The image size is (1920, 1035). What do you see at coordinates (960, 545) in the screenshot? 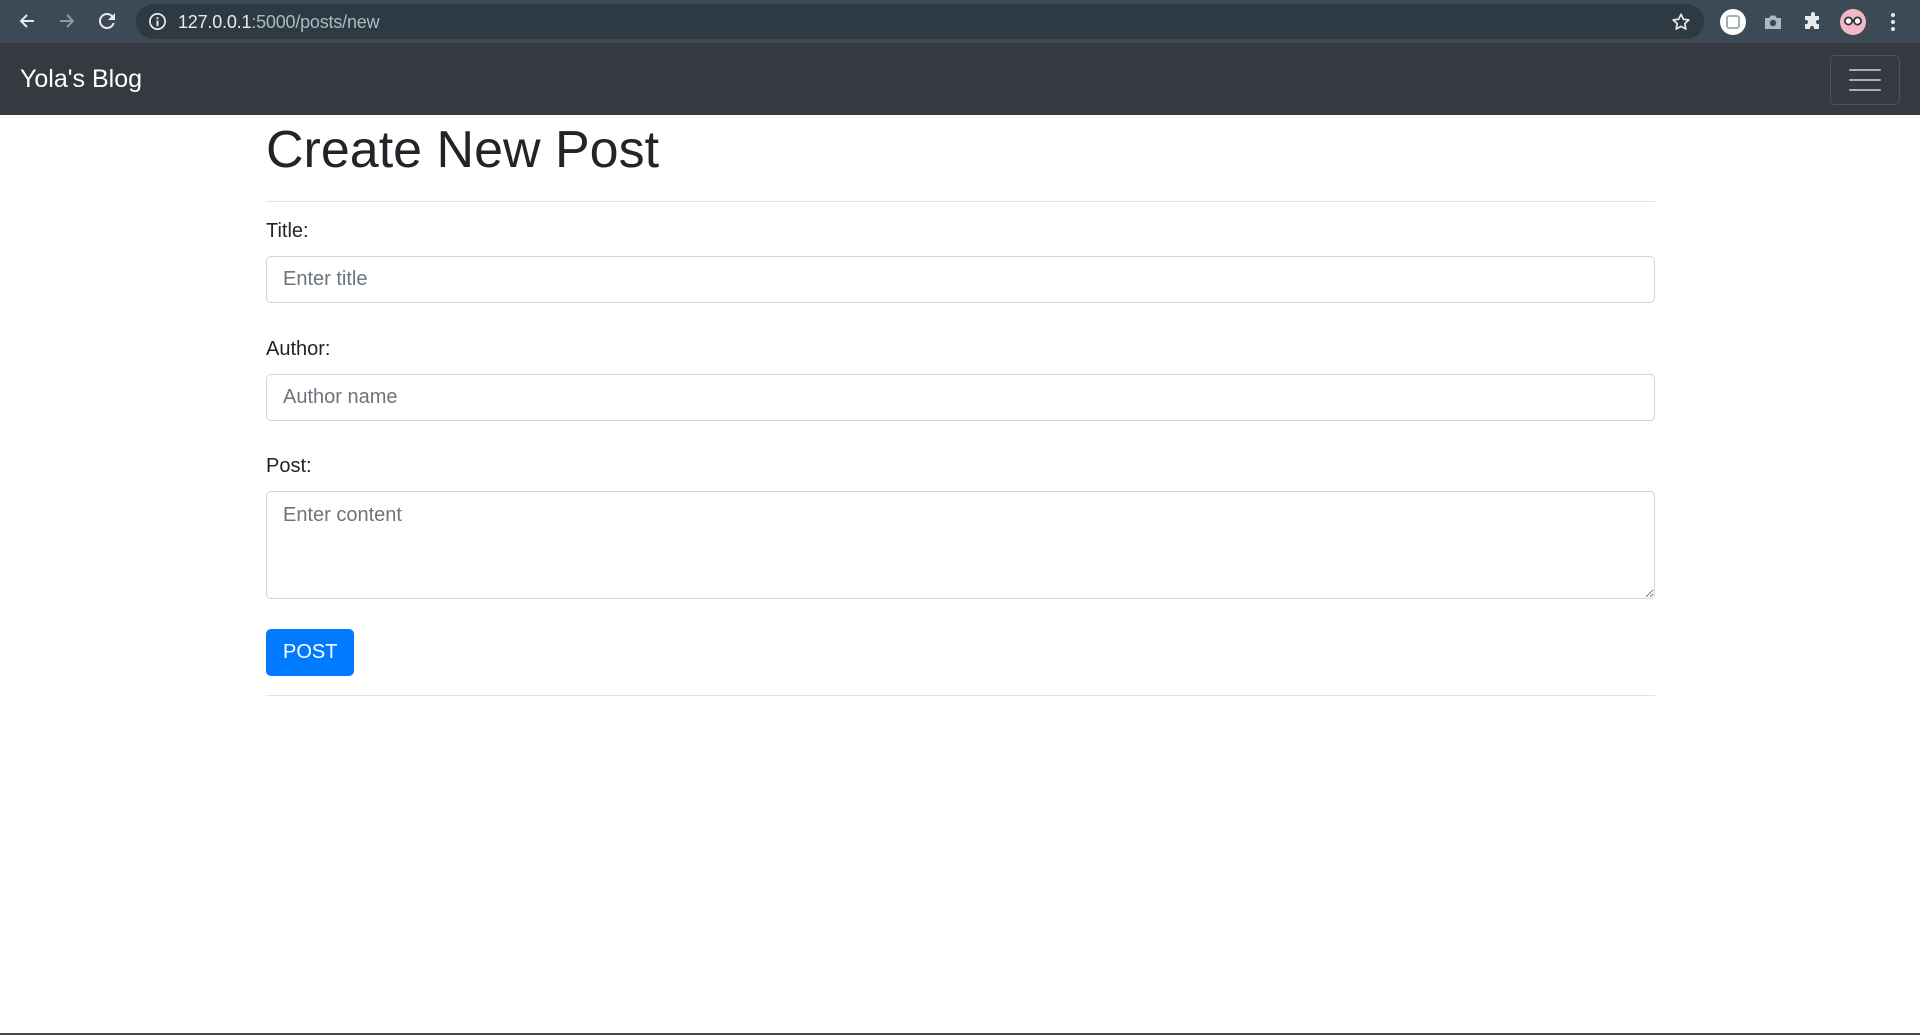
I see `post-content-textarea` at bounding box center [960, 545].